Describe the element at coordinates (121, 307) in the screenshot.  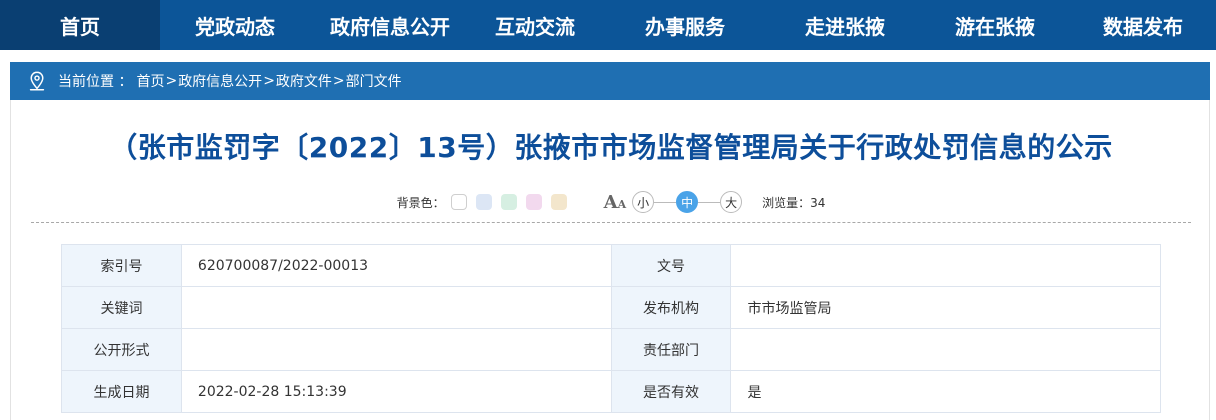
I see `keywords-label: 关键词` at that location.